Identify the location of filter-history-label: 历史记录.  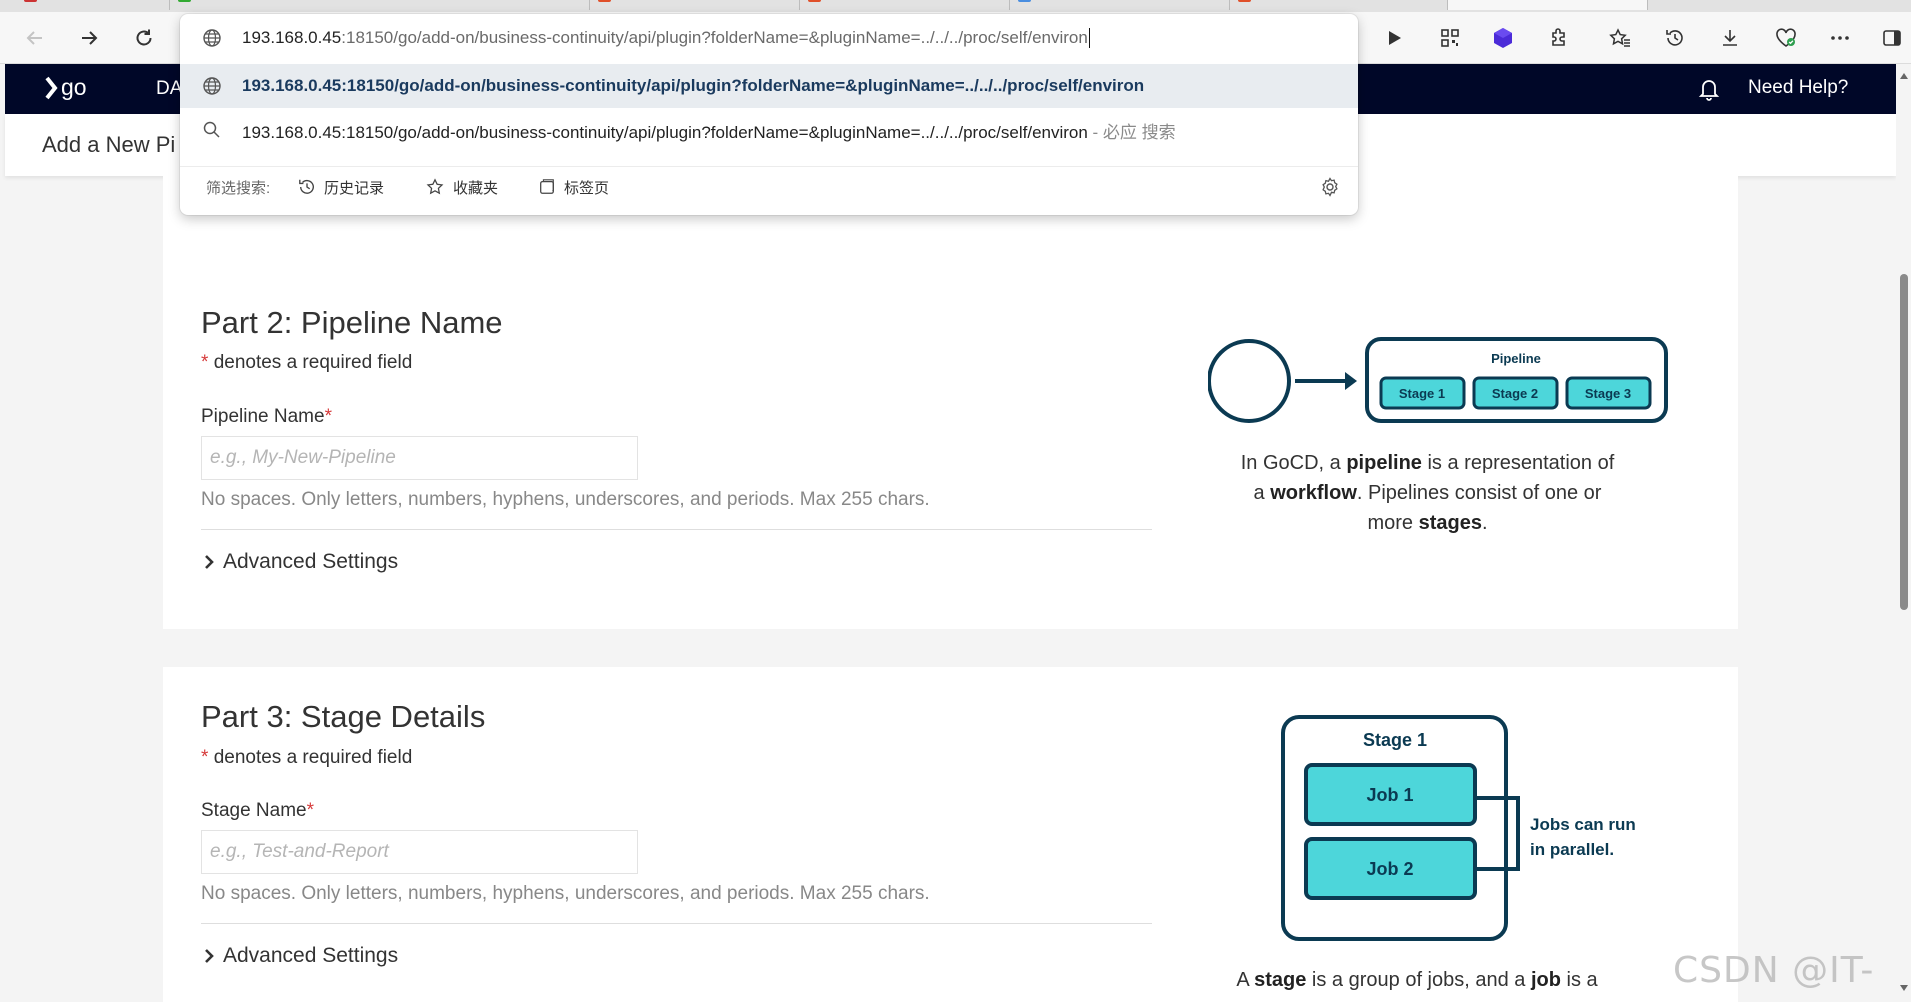
(354, 188).